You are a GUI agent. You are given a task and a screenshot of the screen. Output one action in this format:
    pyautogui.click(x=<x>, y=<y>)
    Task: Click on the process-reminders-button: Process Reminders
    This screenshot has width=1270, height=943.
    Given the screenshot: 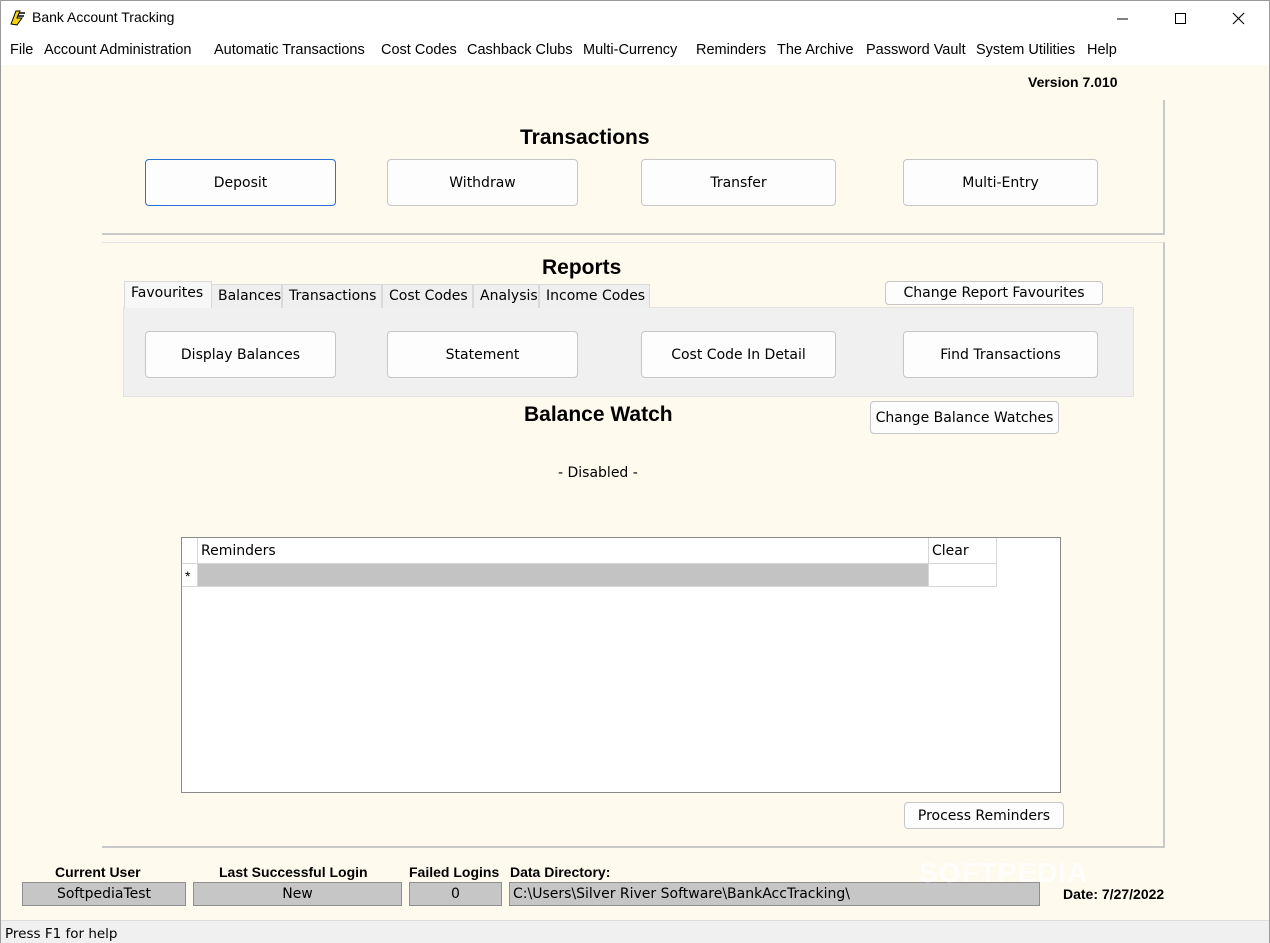 What is the action you would take?
    pyautogui.click(x=984, y=815)
    